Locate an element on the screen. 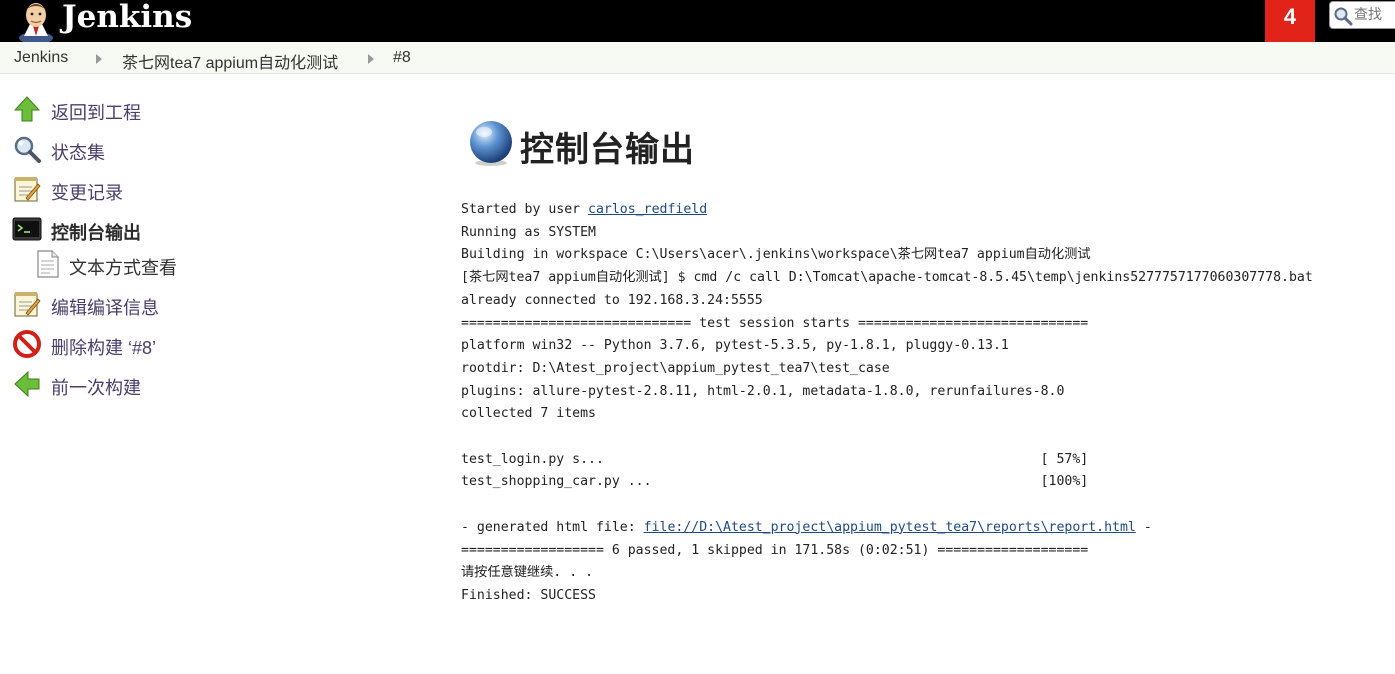  notification-badge: 4 is located at coordinates (1290, 21).